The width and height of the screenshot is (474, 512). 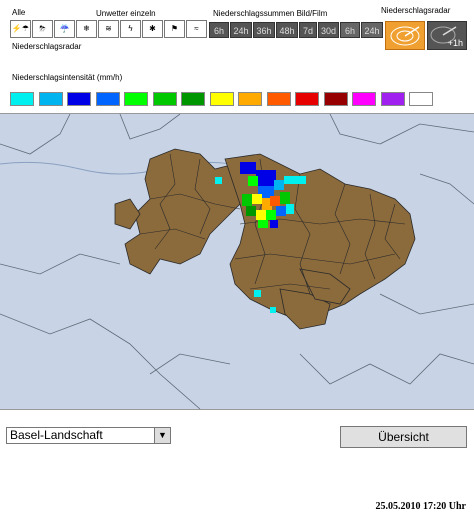 What do you see at coordinates (350, 30) in the screenshot?
I see `film-button-6h: 6h` at bounding box center [350, 30].